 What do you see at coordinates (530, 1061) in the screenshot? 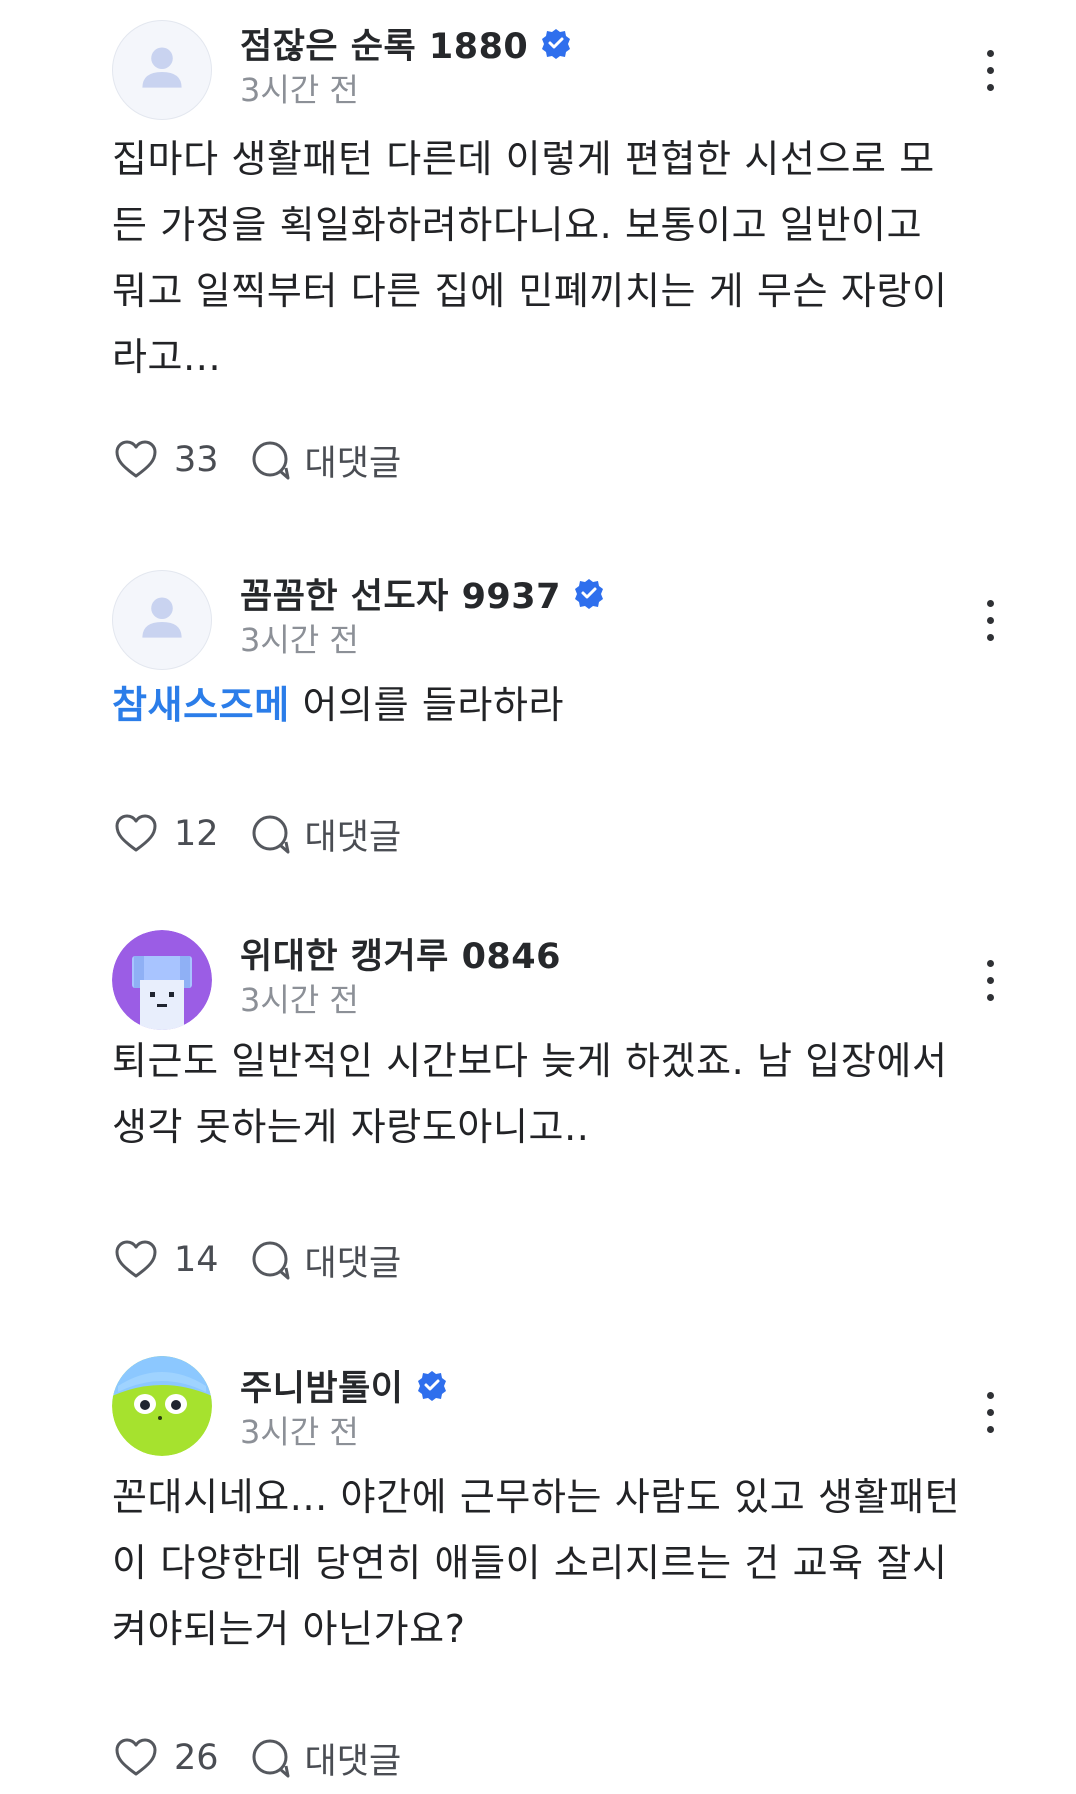
I see `comment-line: 퇴근도 일반적인 시간보다 늦게 하겠죠. 남 입장에서` at bounding box center [530, 1061].